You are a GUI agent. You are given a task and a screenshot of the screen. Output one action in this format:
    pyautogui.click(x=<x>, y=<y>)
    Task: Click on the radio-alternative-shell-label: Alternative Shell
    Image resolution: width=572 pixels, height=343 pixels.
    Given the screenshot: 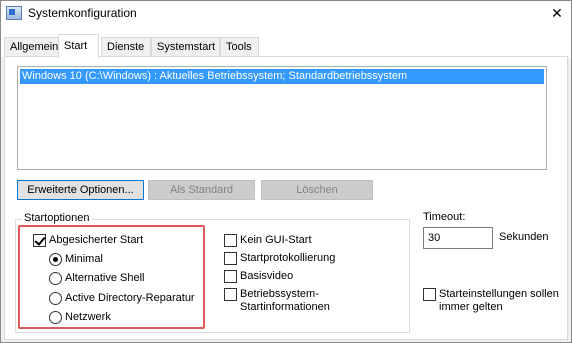 What is the action you would take?
    pyautogui.click(x=105, y=278)
    